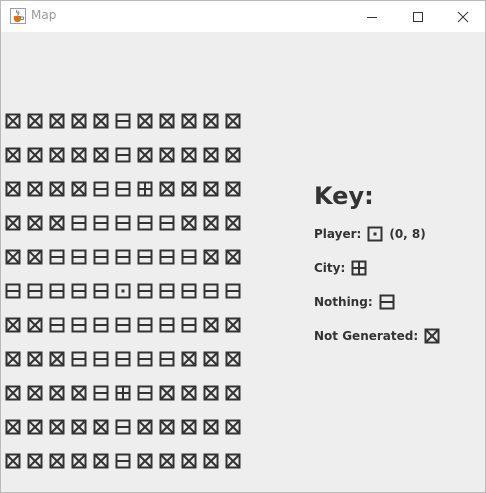 Image resolution: width=486 pixels, height=493 pixels. Describe the element at coordinates (370, 234) in the screenshot. I see `key-row-player: Player: (0, 8)` at that location.